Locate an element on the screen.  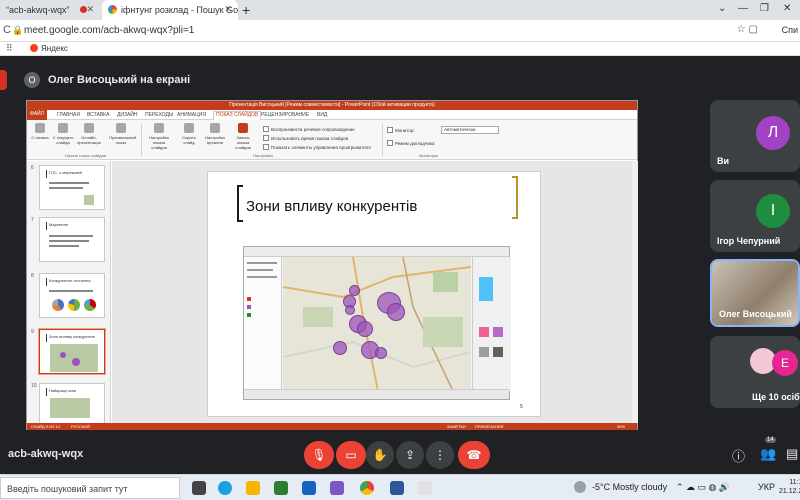
setup-icon is located at coordinates (159, 128).